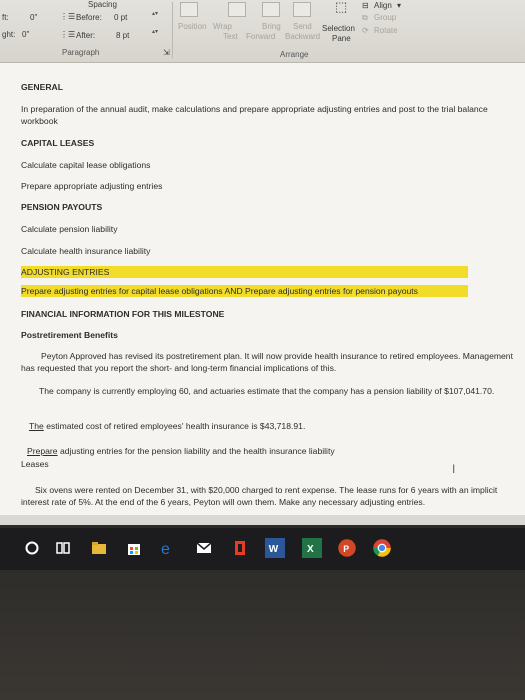 Image resolution: width=525 pixels, height=700 pixels. I want to click on paragraph-group-label: Paragraph, so click(81, 52).